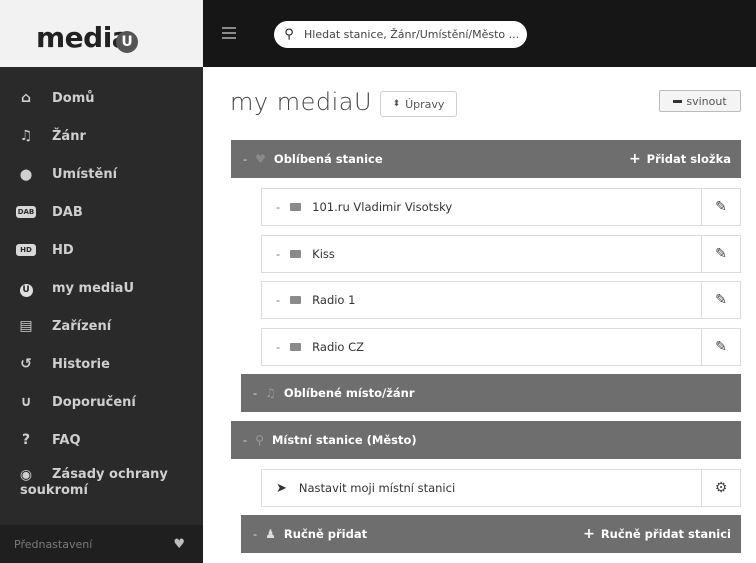 This screenshot has height=563, width=756. Describe the element at coordinates (54, 490) in the screenshot. I see `sidebar-item-label-continued: soukromí` at that location.